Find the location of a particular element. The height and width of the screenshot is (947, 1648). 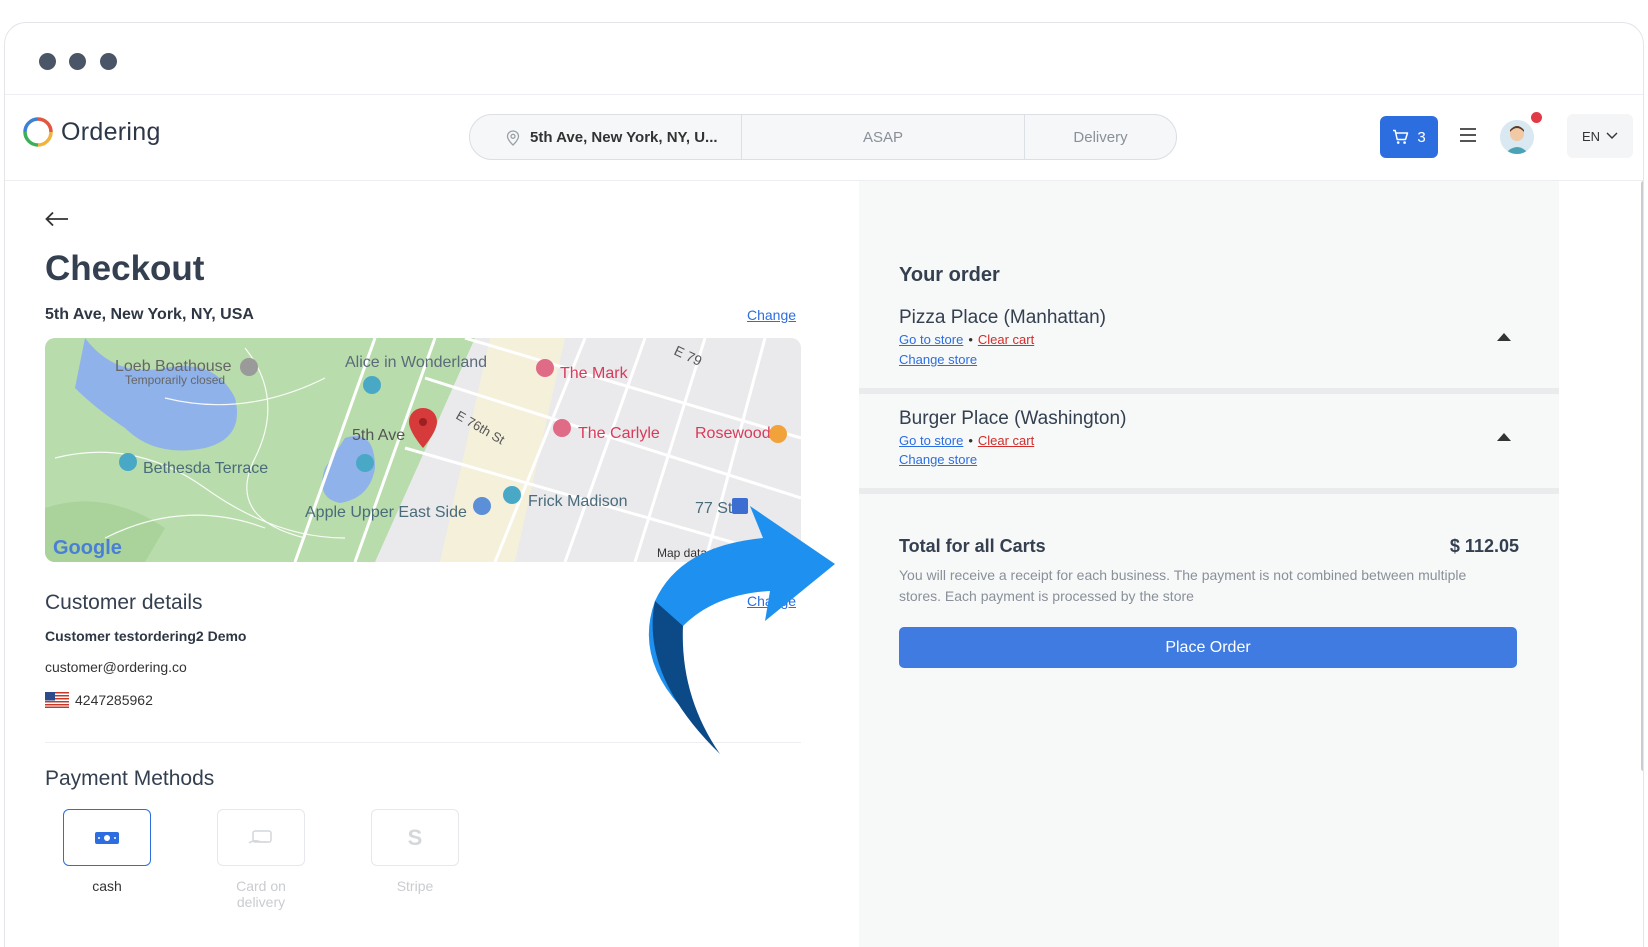

avatar is located at coordinates (1517, 137).